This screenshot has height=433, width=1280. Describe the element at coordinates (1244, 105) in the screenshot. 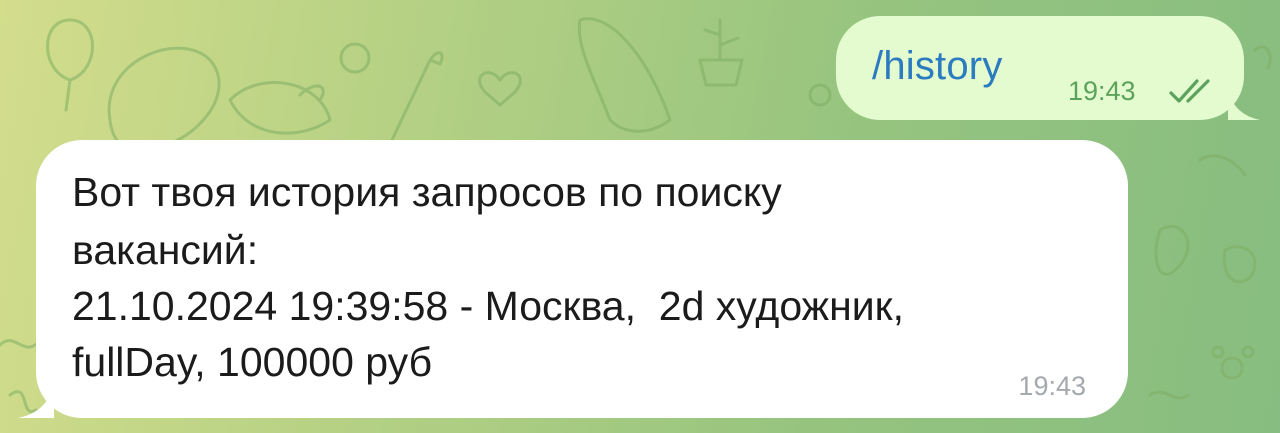

I see `outgoing-bubble-tail` at that location.